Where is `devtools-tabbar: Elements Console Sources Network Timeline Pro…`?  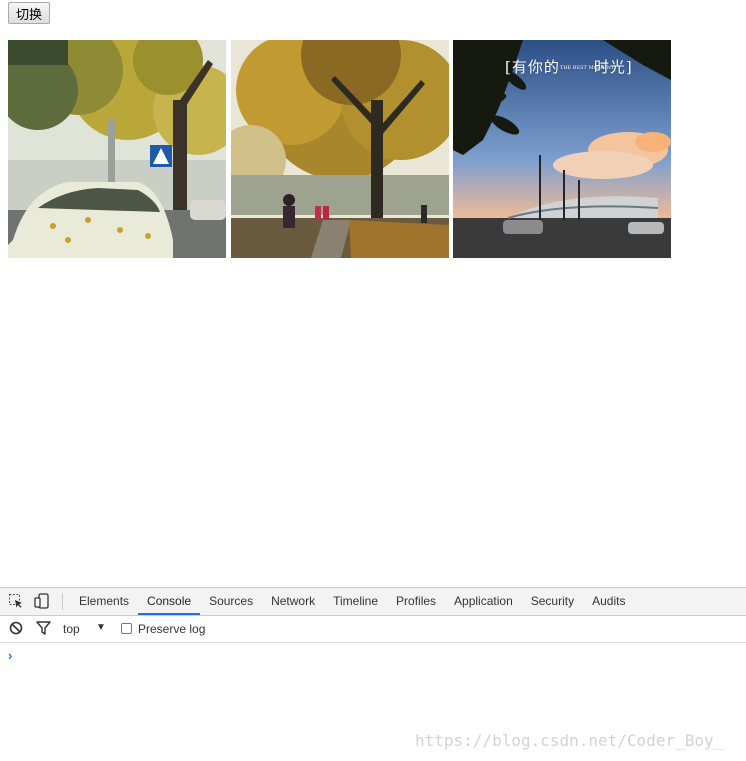
devtools-tabbar: Elements Console Sources Network Timeline Pro… is located at coordinates (373, 602).